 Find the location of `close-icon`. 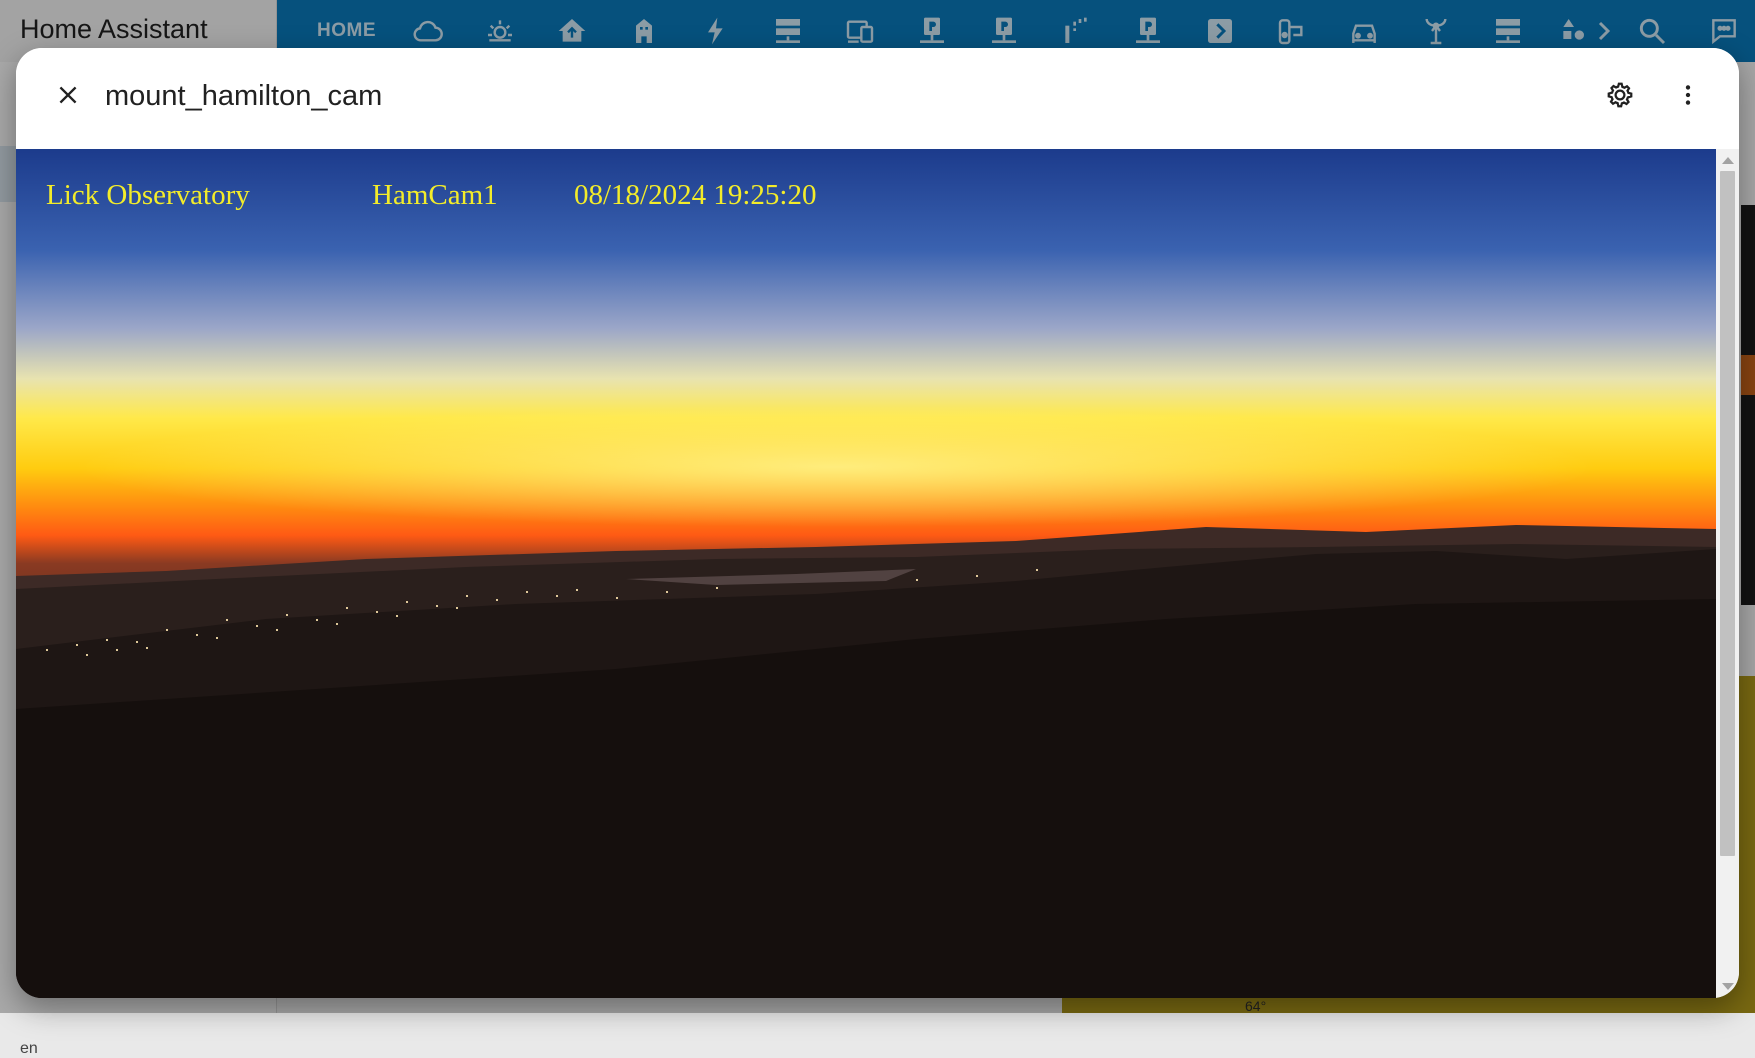

close-icon is located at coordinates (68, 97).